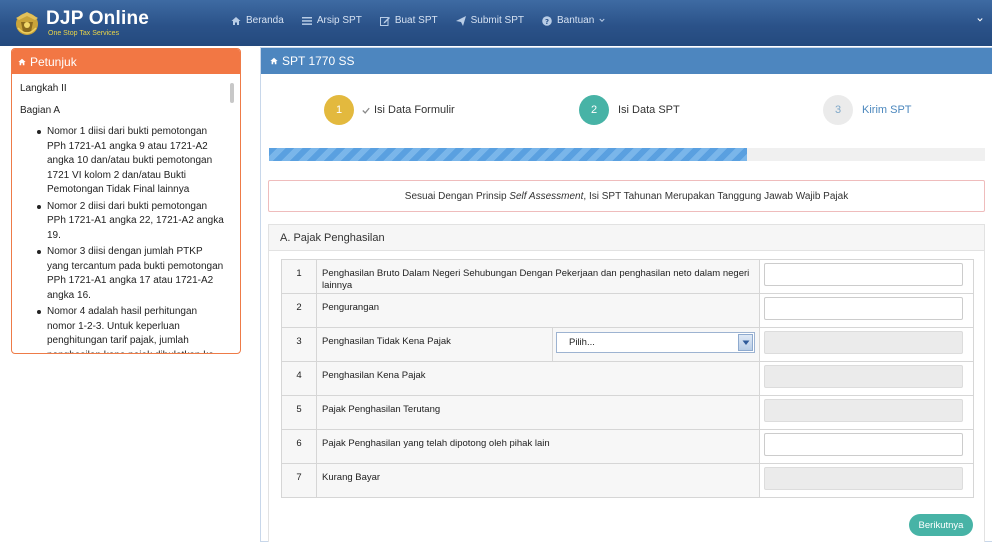 This screenshot has height=542, width=992. I want to click on table-row: 4 Penghasilan Kena Pajak, so click(627, 378).